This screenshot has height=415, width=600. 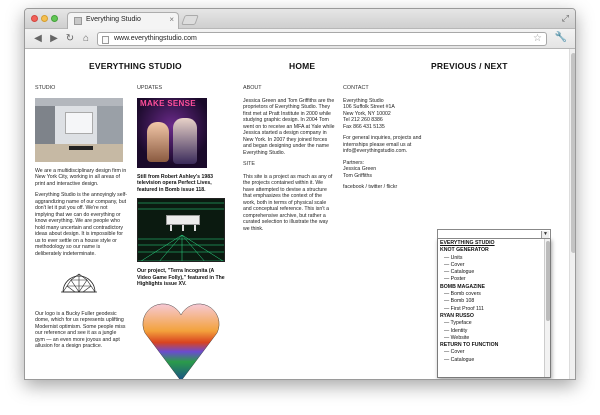 What do you see at coordinates (356, 88) in the screenshot?
I see `contact-label: CONTACT` at bounding box center [356, 88].